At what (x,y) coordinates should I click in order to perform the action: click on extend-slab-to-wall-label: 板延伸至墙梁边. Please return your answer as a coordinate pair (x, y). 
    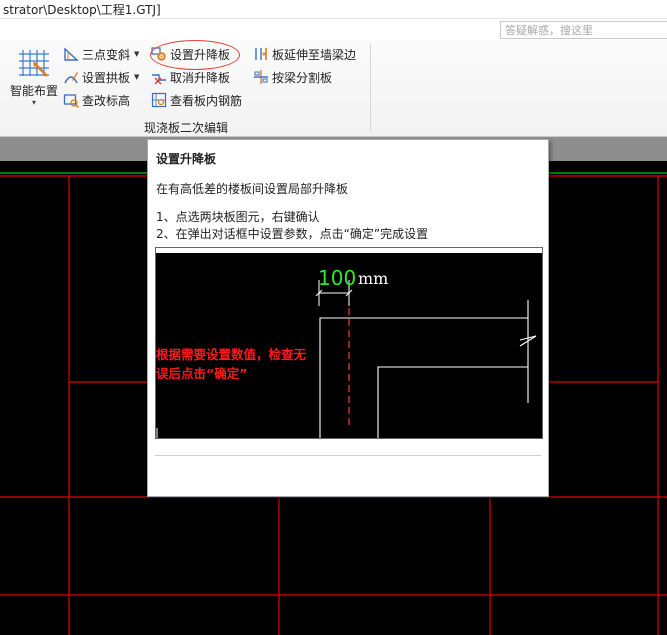
    Looking at the image, I should click on (314, 54).